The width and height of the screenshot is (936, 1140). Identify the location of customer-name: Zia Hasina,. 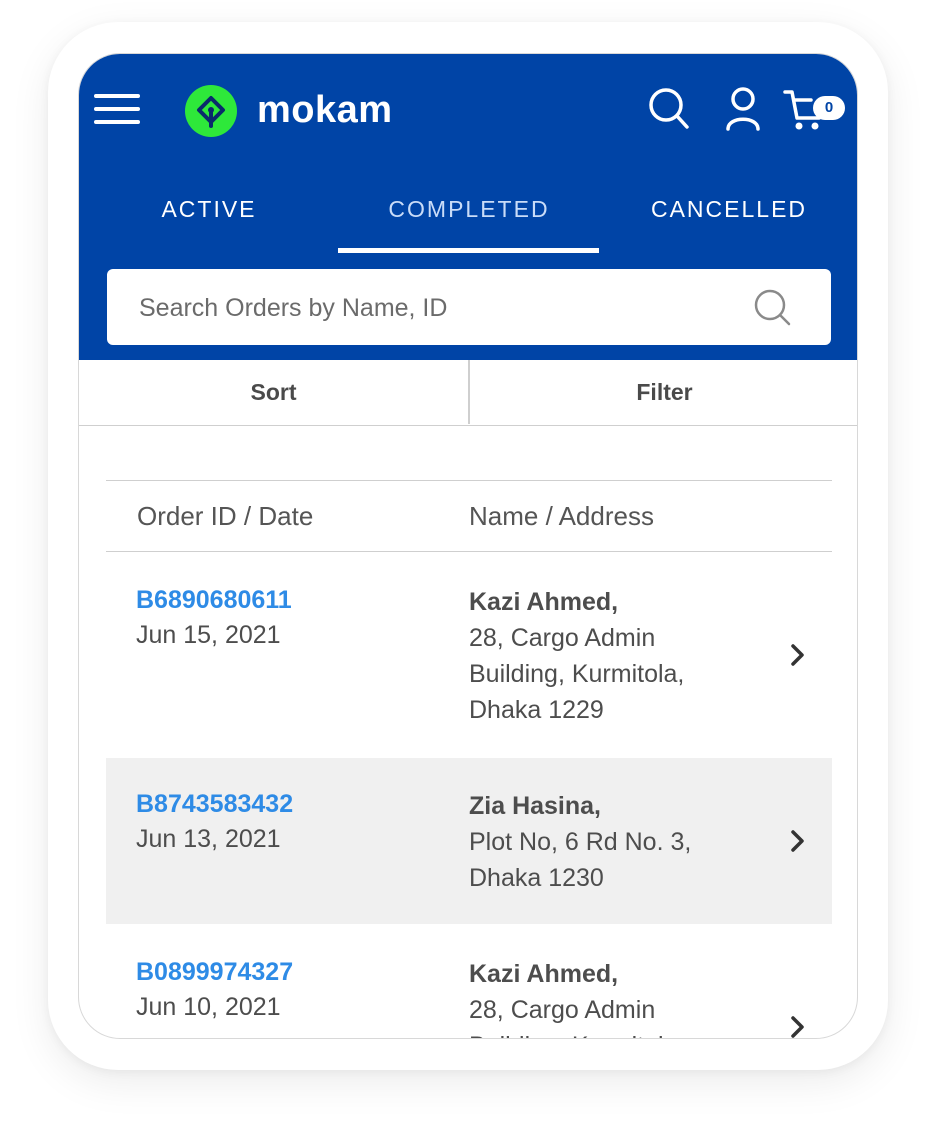
(535, 806).